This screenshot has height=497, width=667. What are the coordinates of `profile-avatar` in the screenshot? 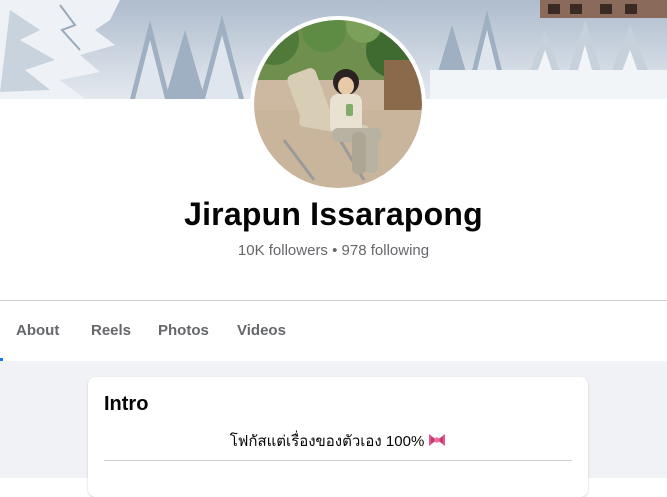 It's located at (338, 104).